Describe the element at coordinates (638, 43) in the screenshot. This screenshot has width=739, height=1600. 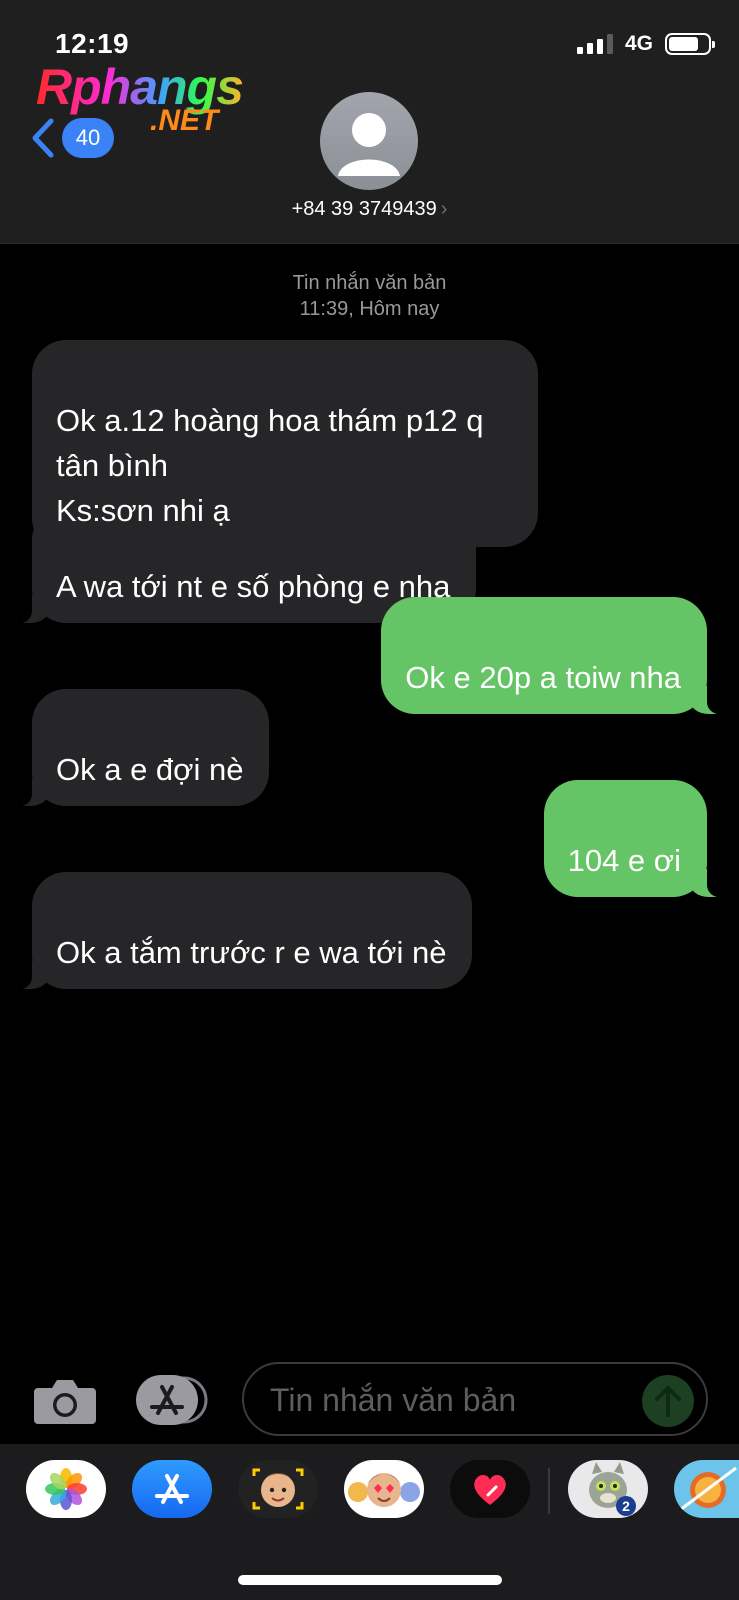
I see `network-type: 4G` at that location.